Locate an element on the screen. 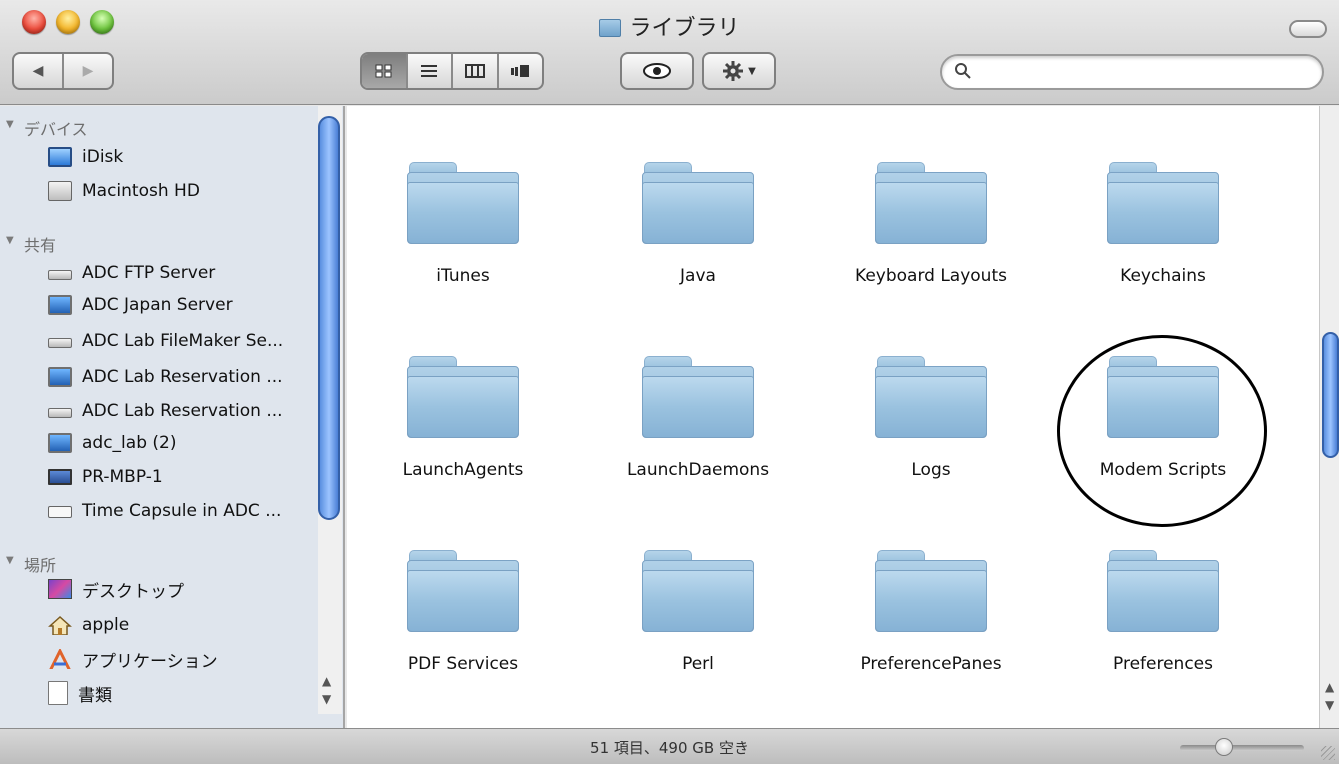 This screenshot has width=1339, height=764. folder-launchagents: LaunchAgents is located at coordinates (463, 451).